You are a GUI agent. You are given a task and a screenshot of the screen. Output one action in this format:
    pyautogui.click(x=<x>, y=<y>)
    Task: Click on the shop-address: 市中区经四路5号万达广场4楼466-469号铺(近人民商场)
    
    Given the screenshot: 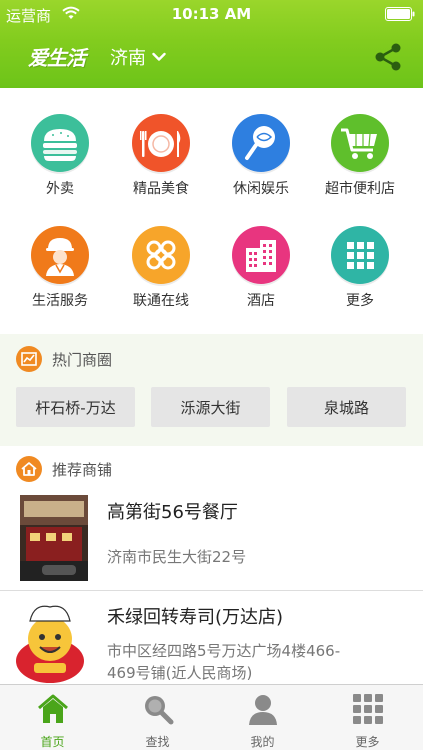 What is the action you would take?
    pyautogui.click(x=224, y=662)
    